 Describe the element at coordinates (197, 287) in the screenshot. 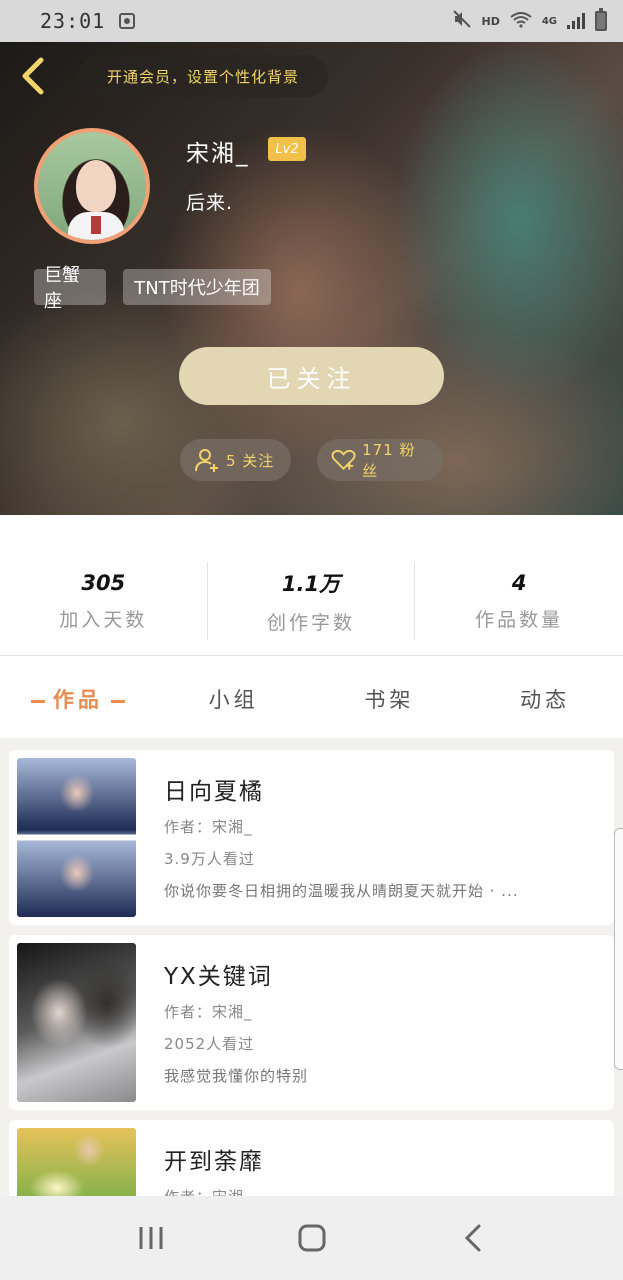

I see `tag-fandom: TNT时代少年团` at that location.